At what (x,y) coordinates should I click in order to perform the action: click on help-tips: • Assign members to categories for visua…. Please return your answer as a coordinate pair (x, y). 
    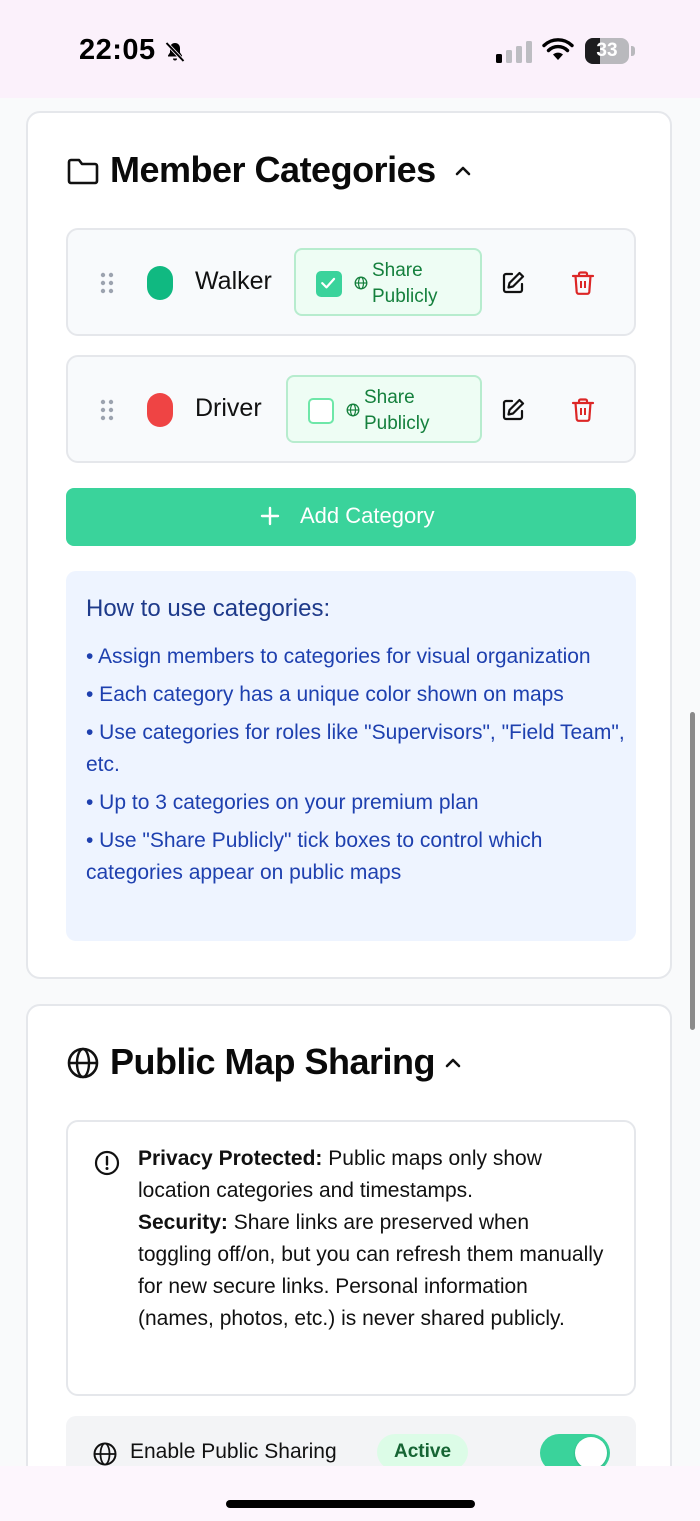
    Looking at the image, I should click on (356, 768).